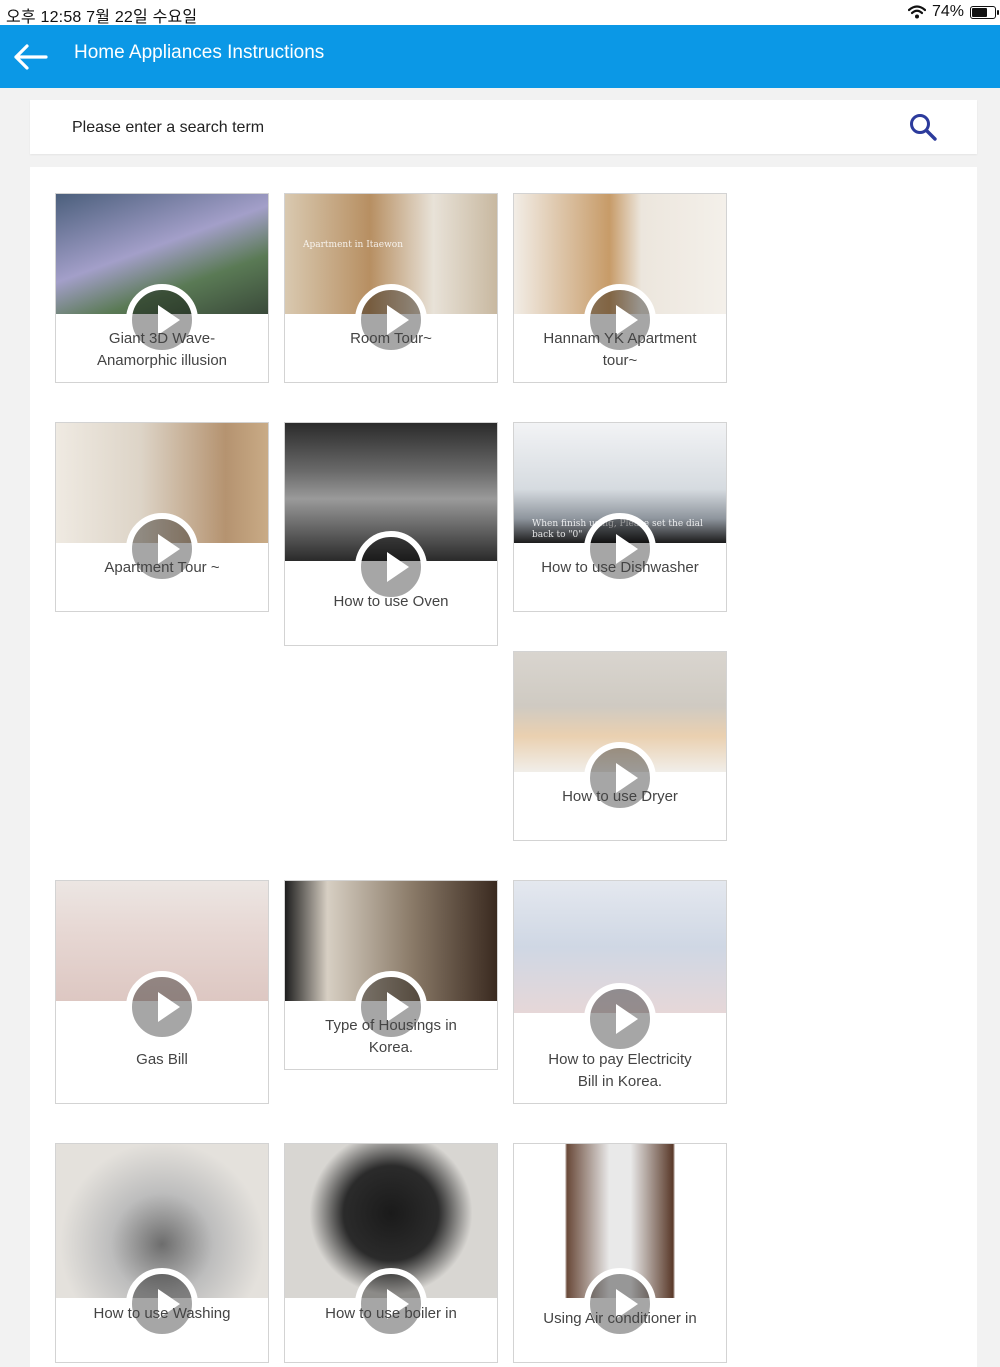  Describe the element at coordinates (162, 288) in the screenshot. I see `video-card: Giant 3D Wave- Anamorphic illusion` at that location.